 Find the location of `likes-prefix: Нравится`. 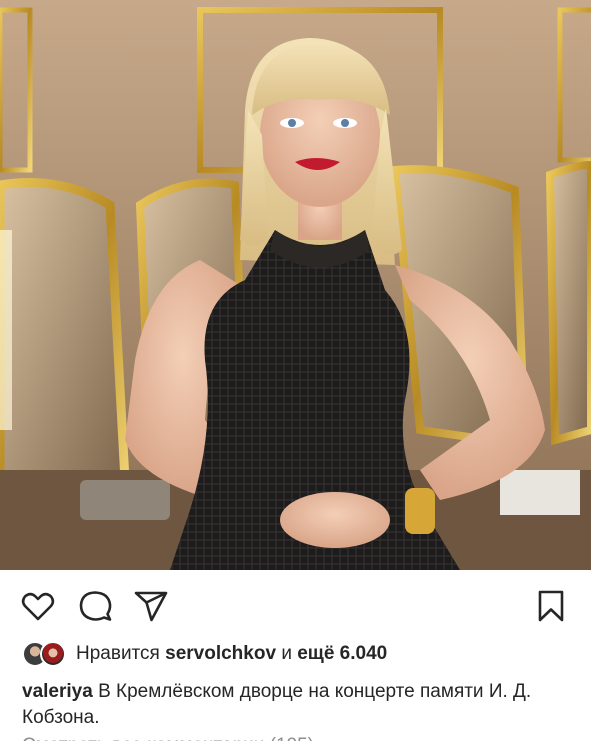

likes-prefix: Нравится is located at coordinates (118, 653).